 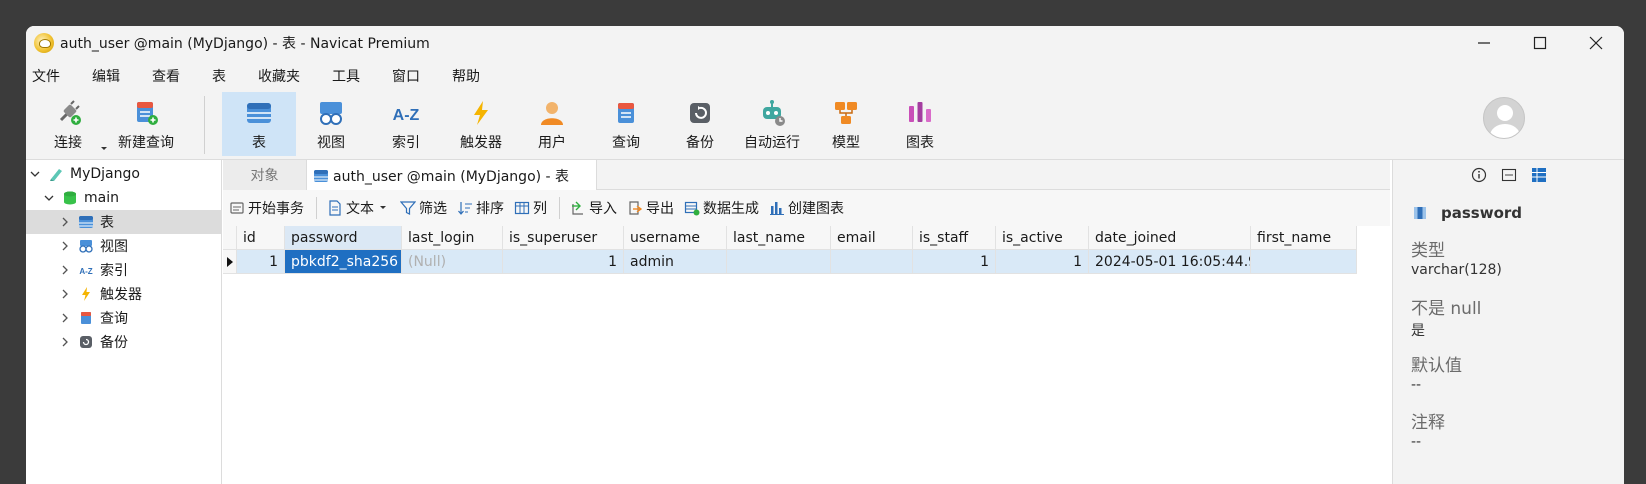 What do you see at coordinates (1479, 175) in the screenshot?
I see `info-icon` at bounding box center [1479, 175].